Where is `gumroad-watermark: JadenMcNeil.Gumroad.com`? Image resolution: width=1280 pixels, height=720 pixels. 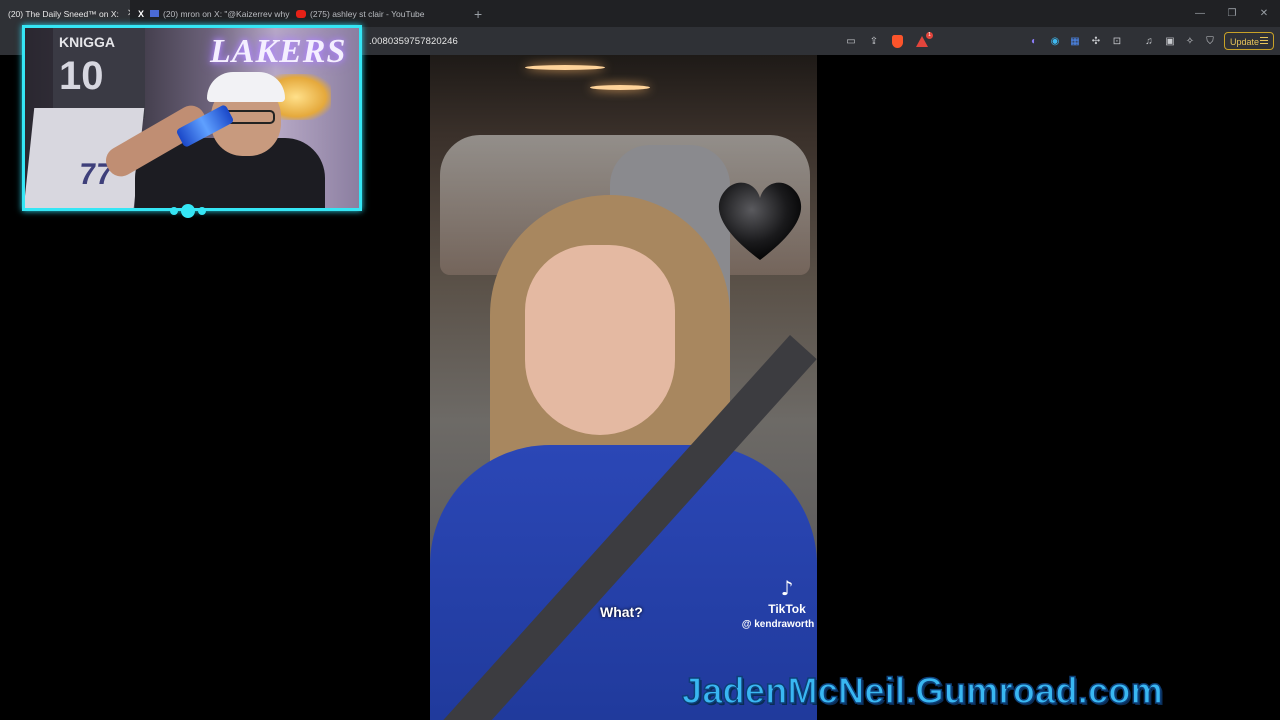 gumroad-watermark: JadenMcNeil.Gumroad.com is located at coordinates (922, 690).